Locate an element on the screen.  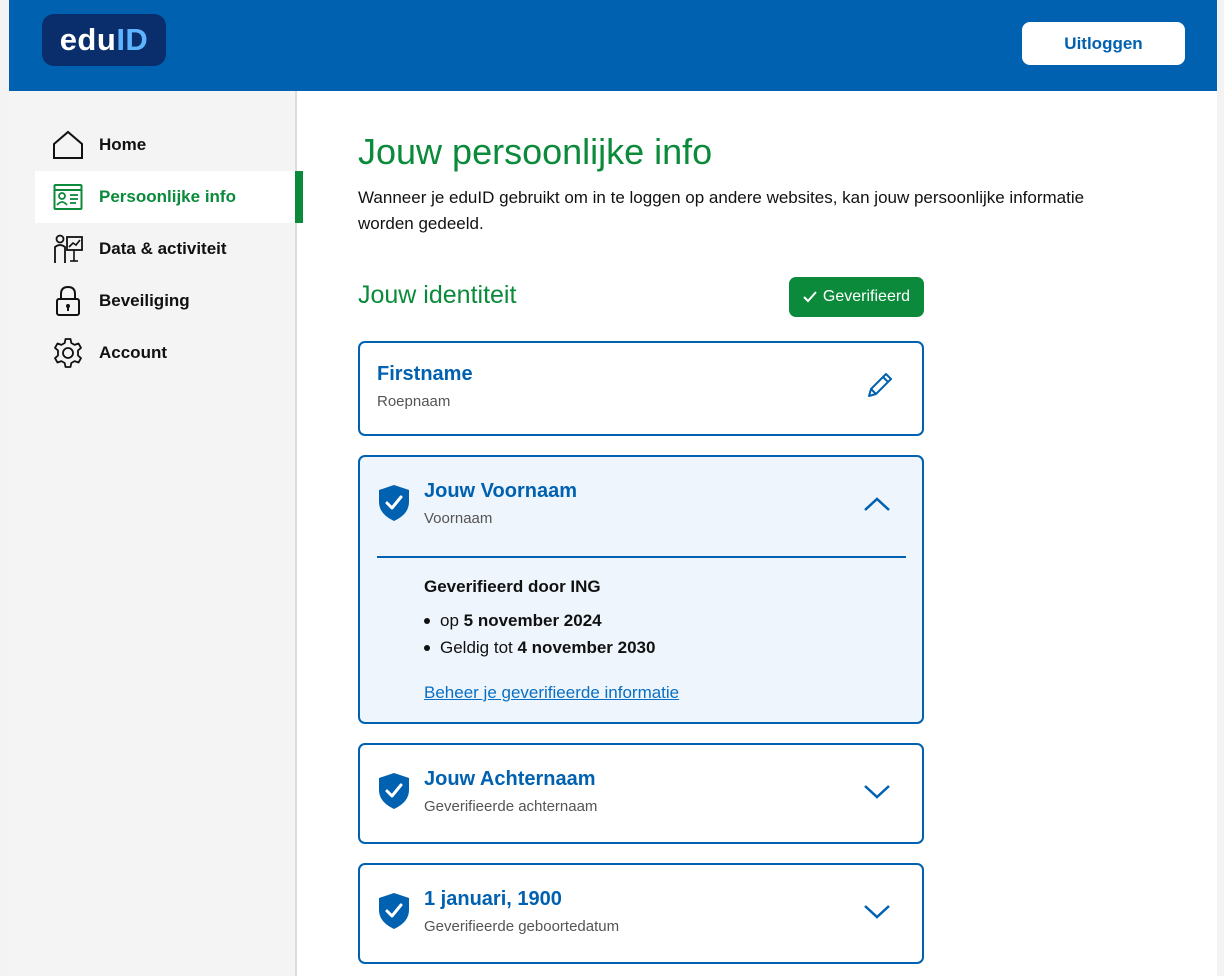
logo-edu-text: edu is located at coordinates (88, 39).